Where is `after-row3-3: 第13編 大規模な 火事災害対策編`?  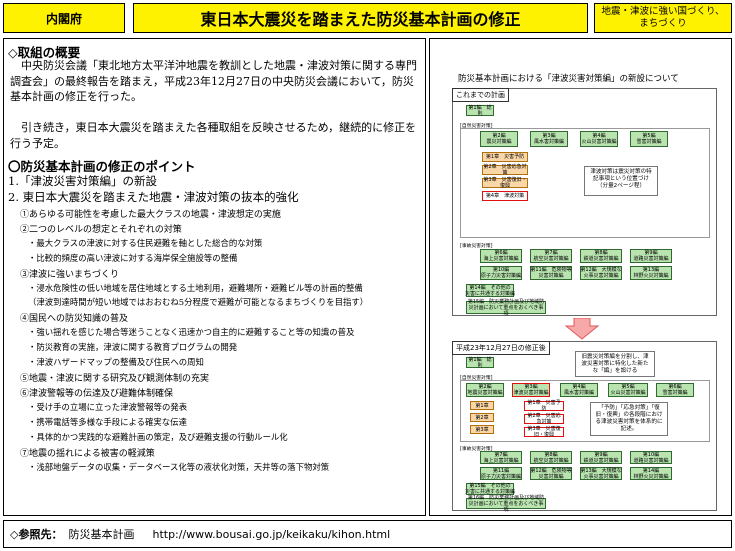 after-row3-3: 第13編 大規模な 火事災害対策編 is located at coordinates (601, 473).